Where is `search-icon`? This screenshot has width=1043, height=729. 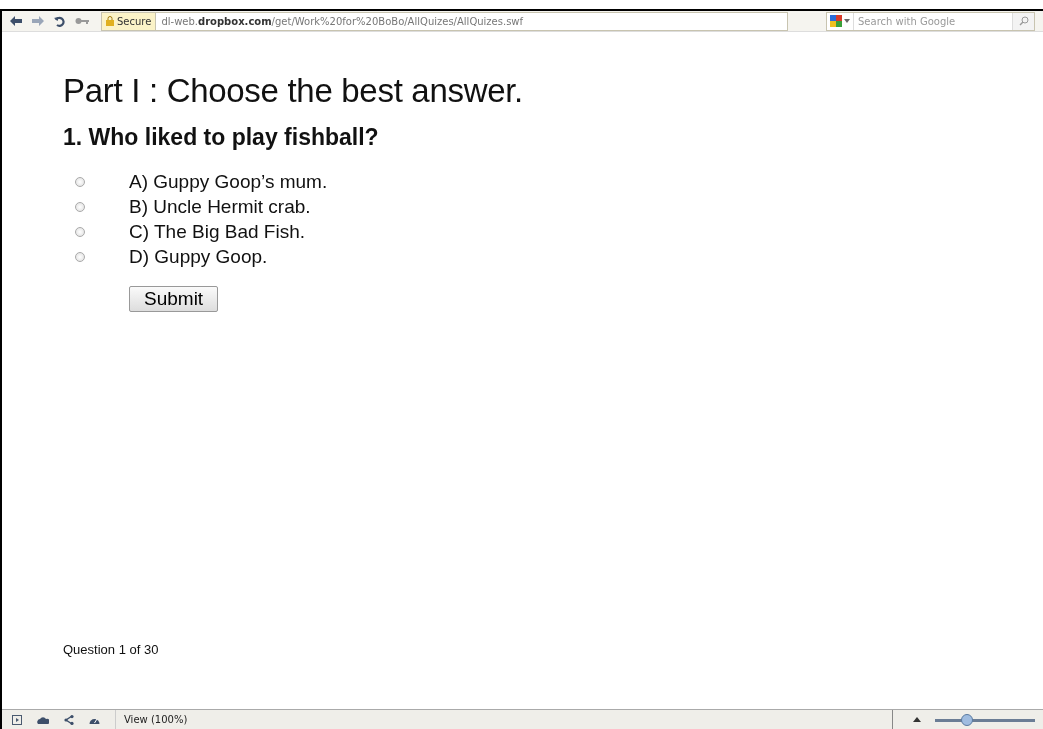 search-icon is located at coordinates (1023, 21).